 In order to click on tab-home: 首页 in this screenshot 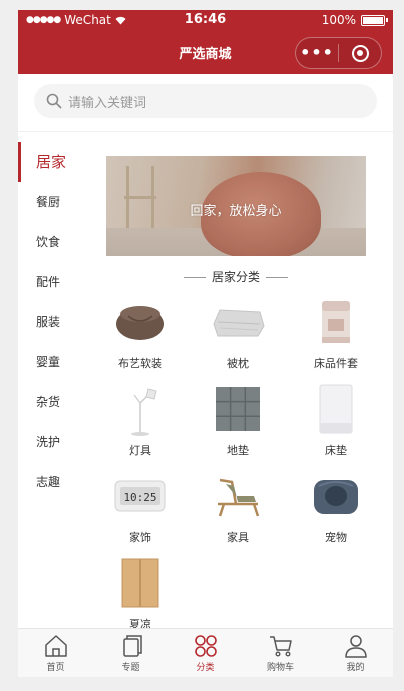, I will do `click(55, 653)`.